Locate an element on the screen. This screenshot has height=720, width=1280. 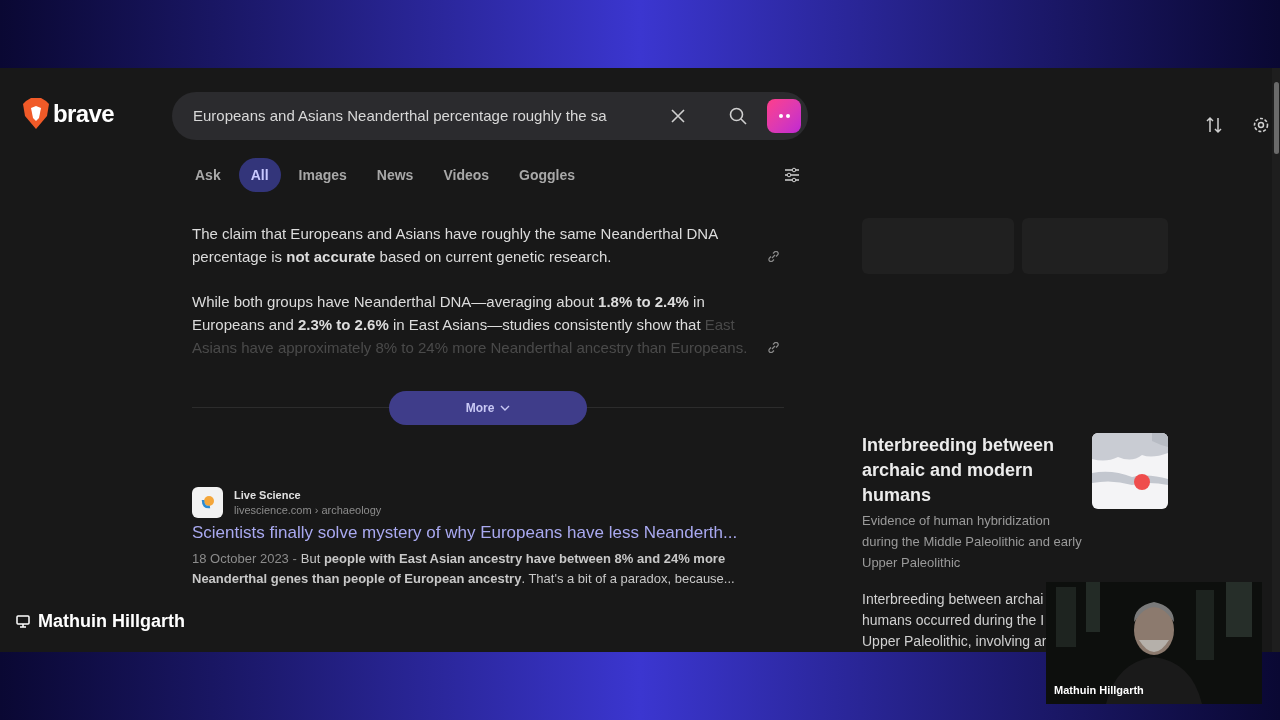
search-tab: Videos is located at coordinates (466, 175).